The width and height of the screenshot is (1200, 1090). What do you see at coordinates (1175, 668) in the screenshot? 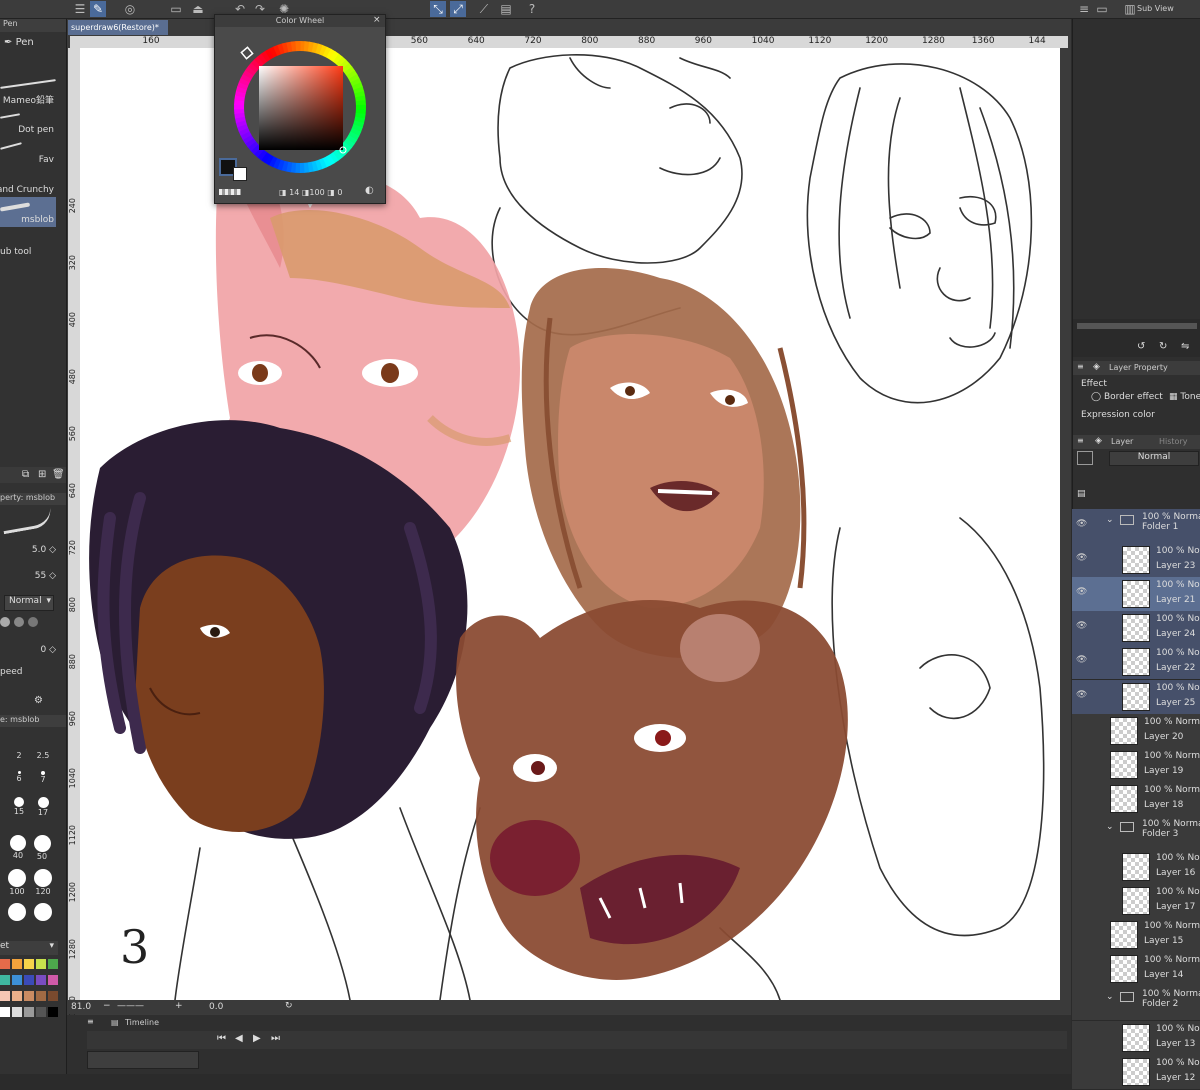
I see `layer-name: Layer 22` at bounding box center [1175, 668].